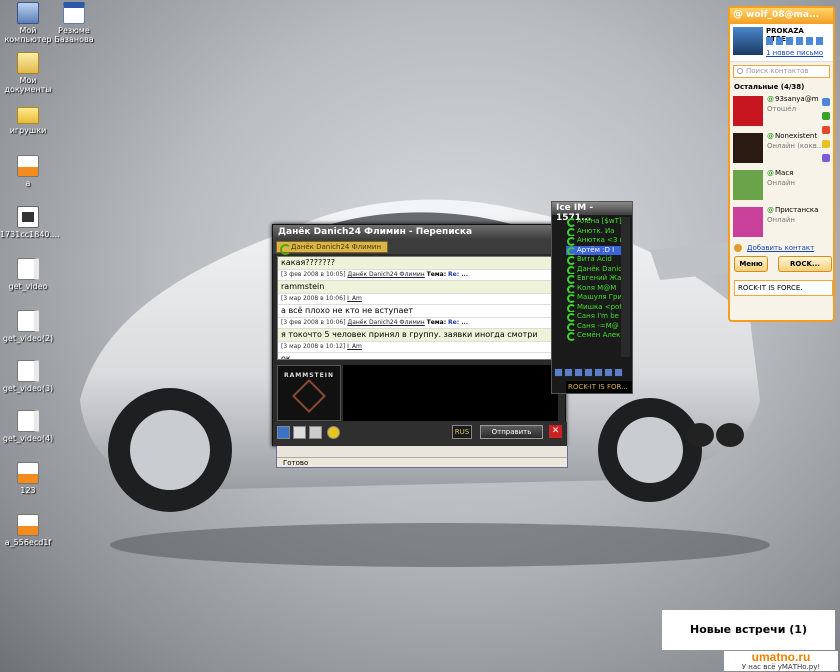 Image resolution: width=840 pixels, height=672 pixels. Describe the element at coordinates (826, 130) in the screenshot. I see `games-icon` at that location.